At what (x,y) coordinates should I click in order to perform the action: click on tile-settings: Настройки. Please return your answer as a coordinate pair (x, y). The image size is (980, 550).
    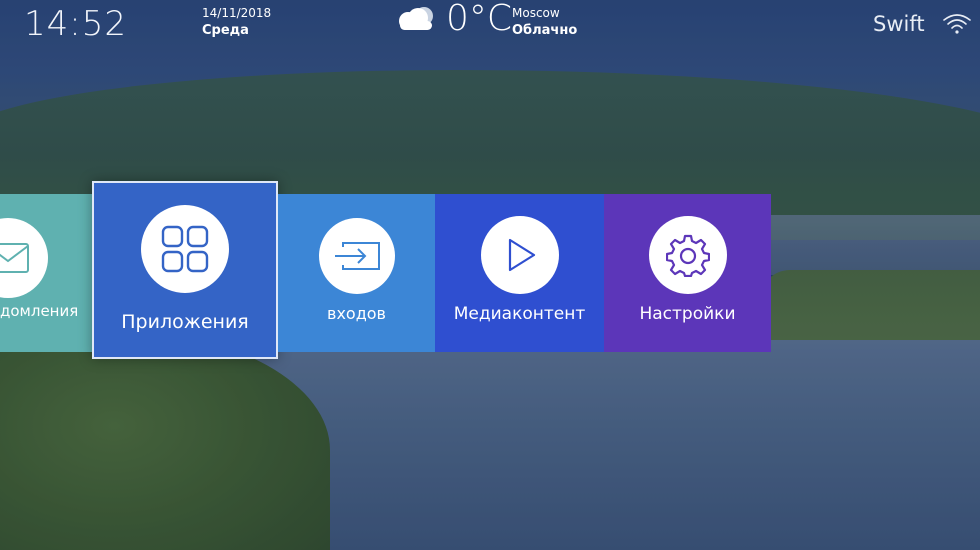
    Looking at the image, I should click on (687, 273).